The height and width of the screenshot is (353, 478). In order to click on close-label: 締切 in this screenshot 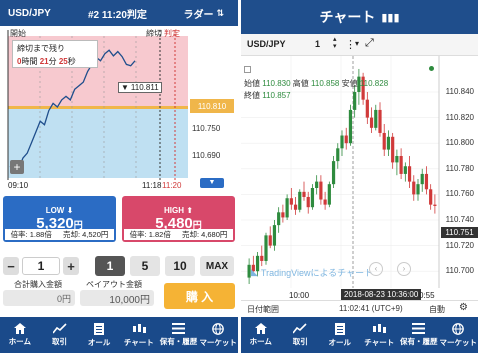, I will do `click(154, 33)`.